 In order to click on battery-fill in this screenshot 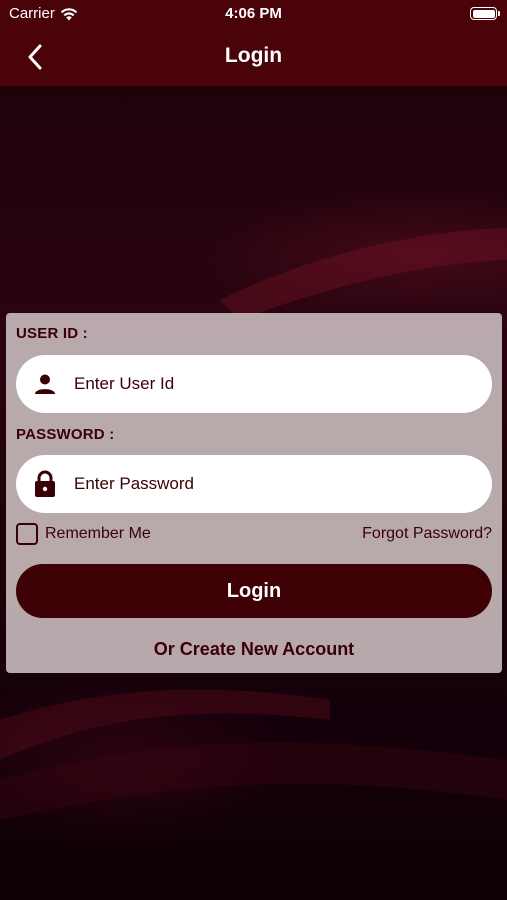, I will do `click(483, 13)`.